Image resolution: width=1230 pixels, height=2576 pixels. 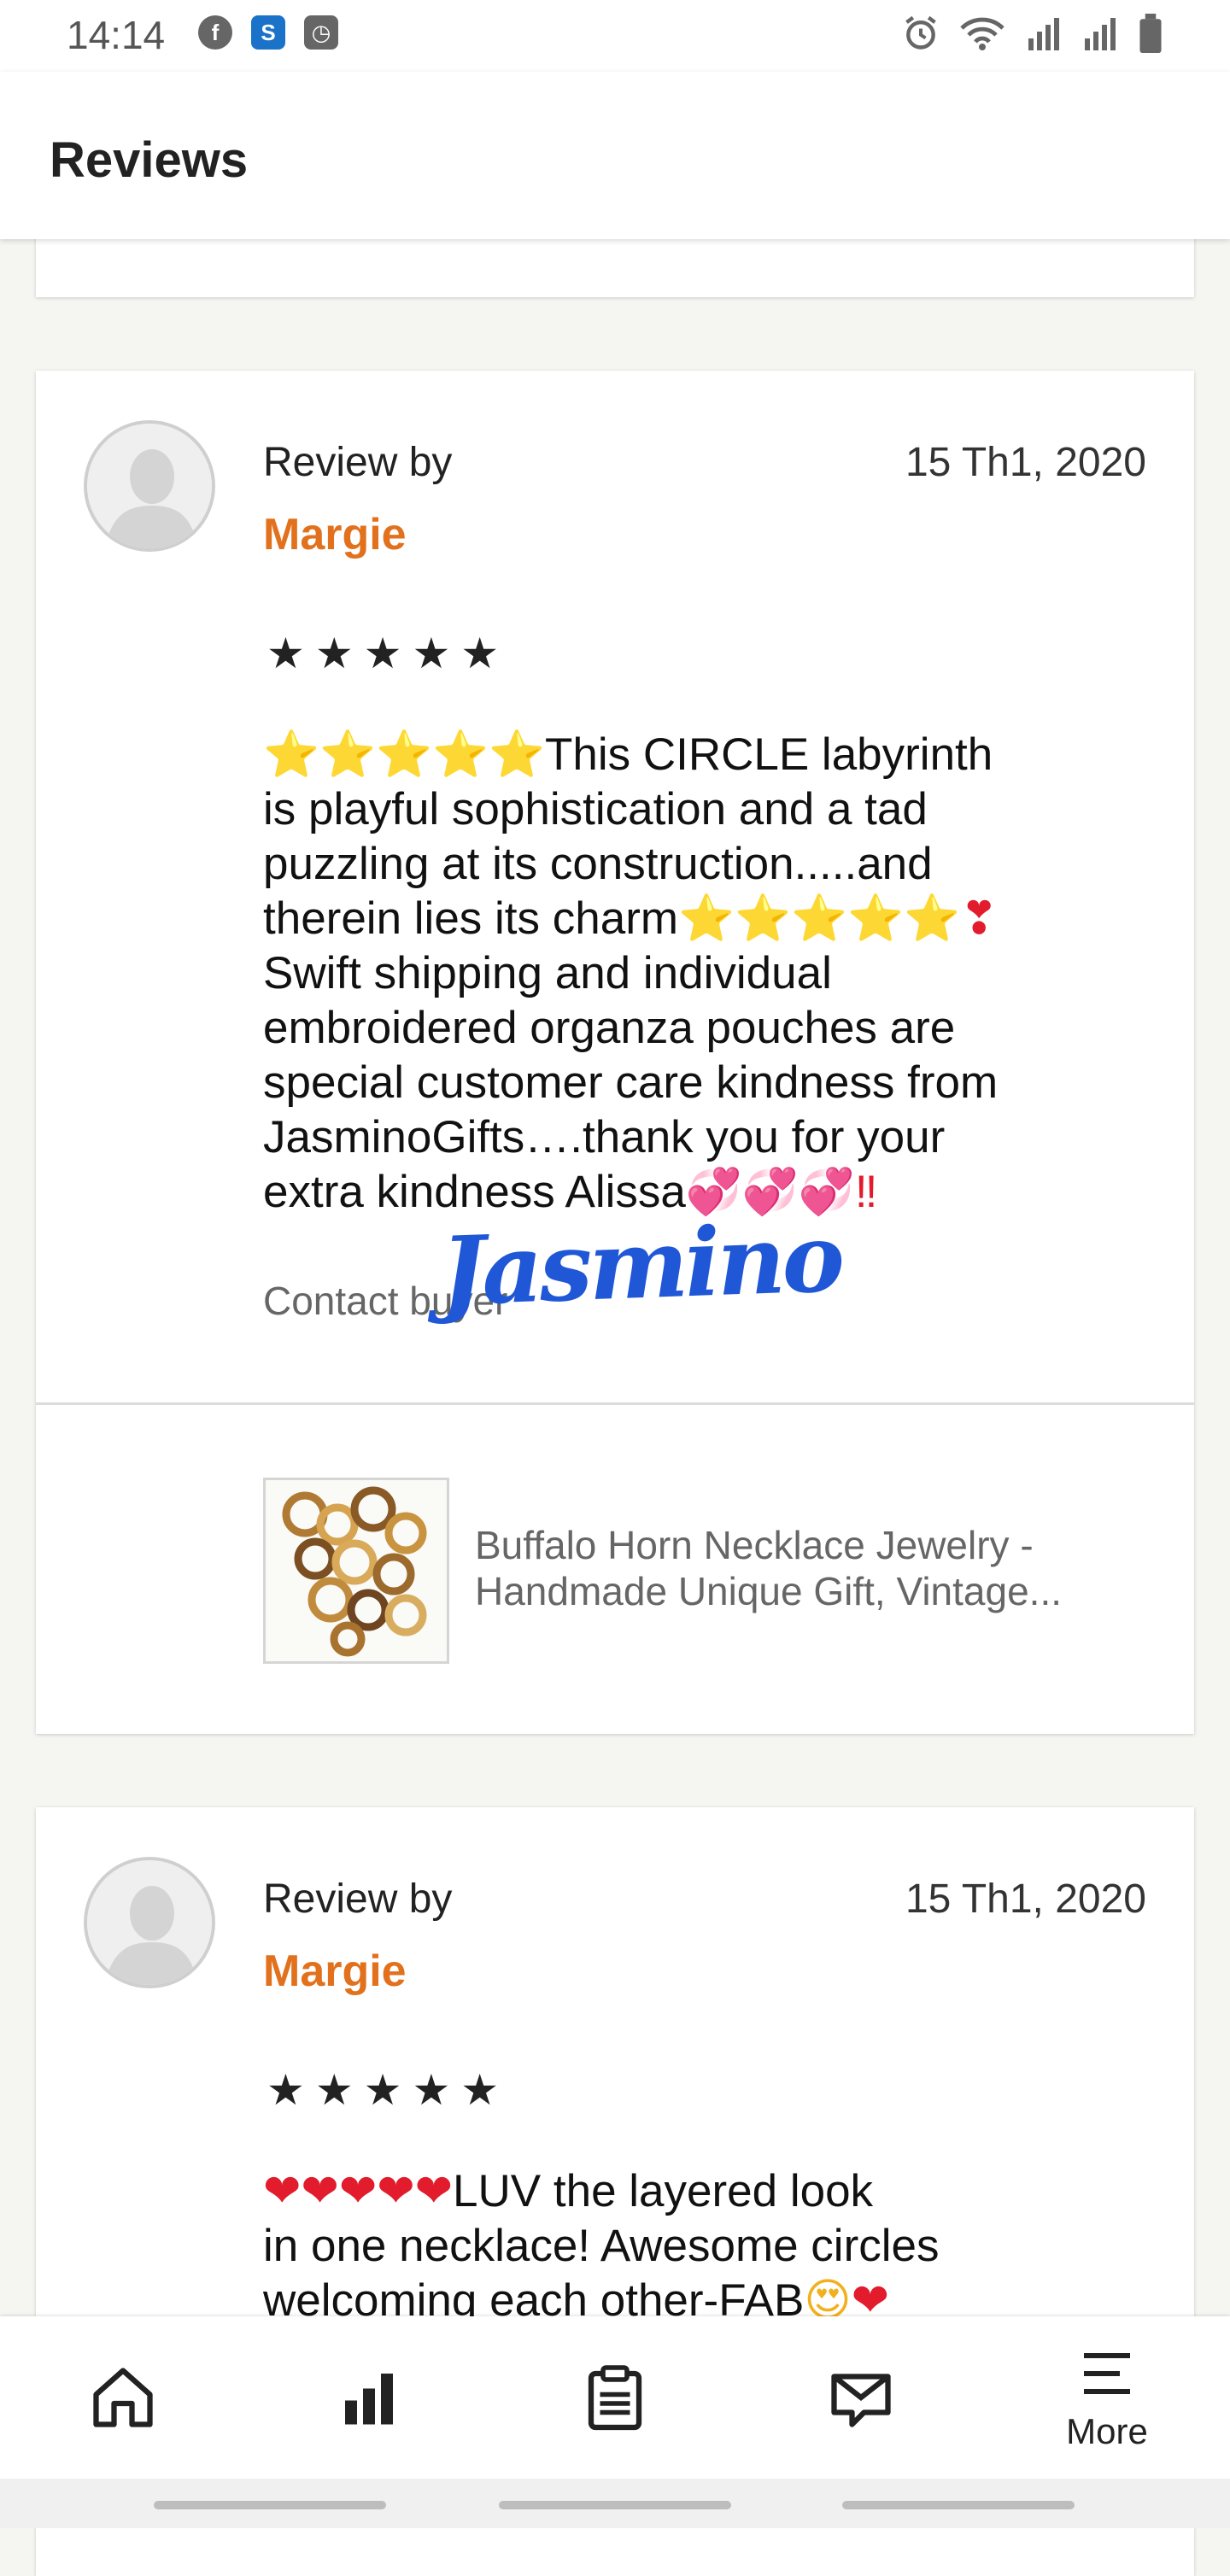 What do you see at coordinates (640, 1264) in the screenshot?
I see `signature-watermark: Jasmino` at bounding box center [640, 1264].